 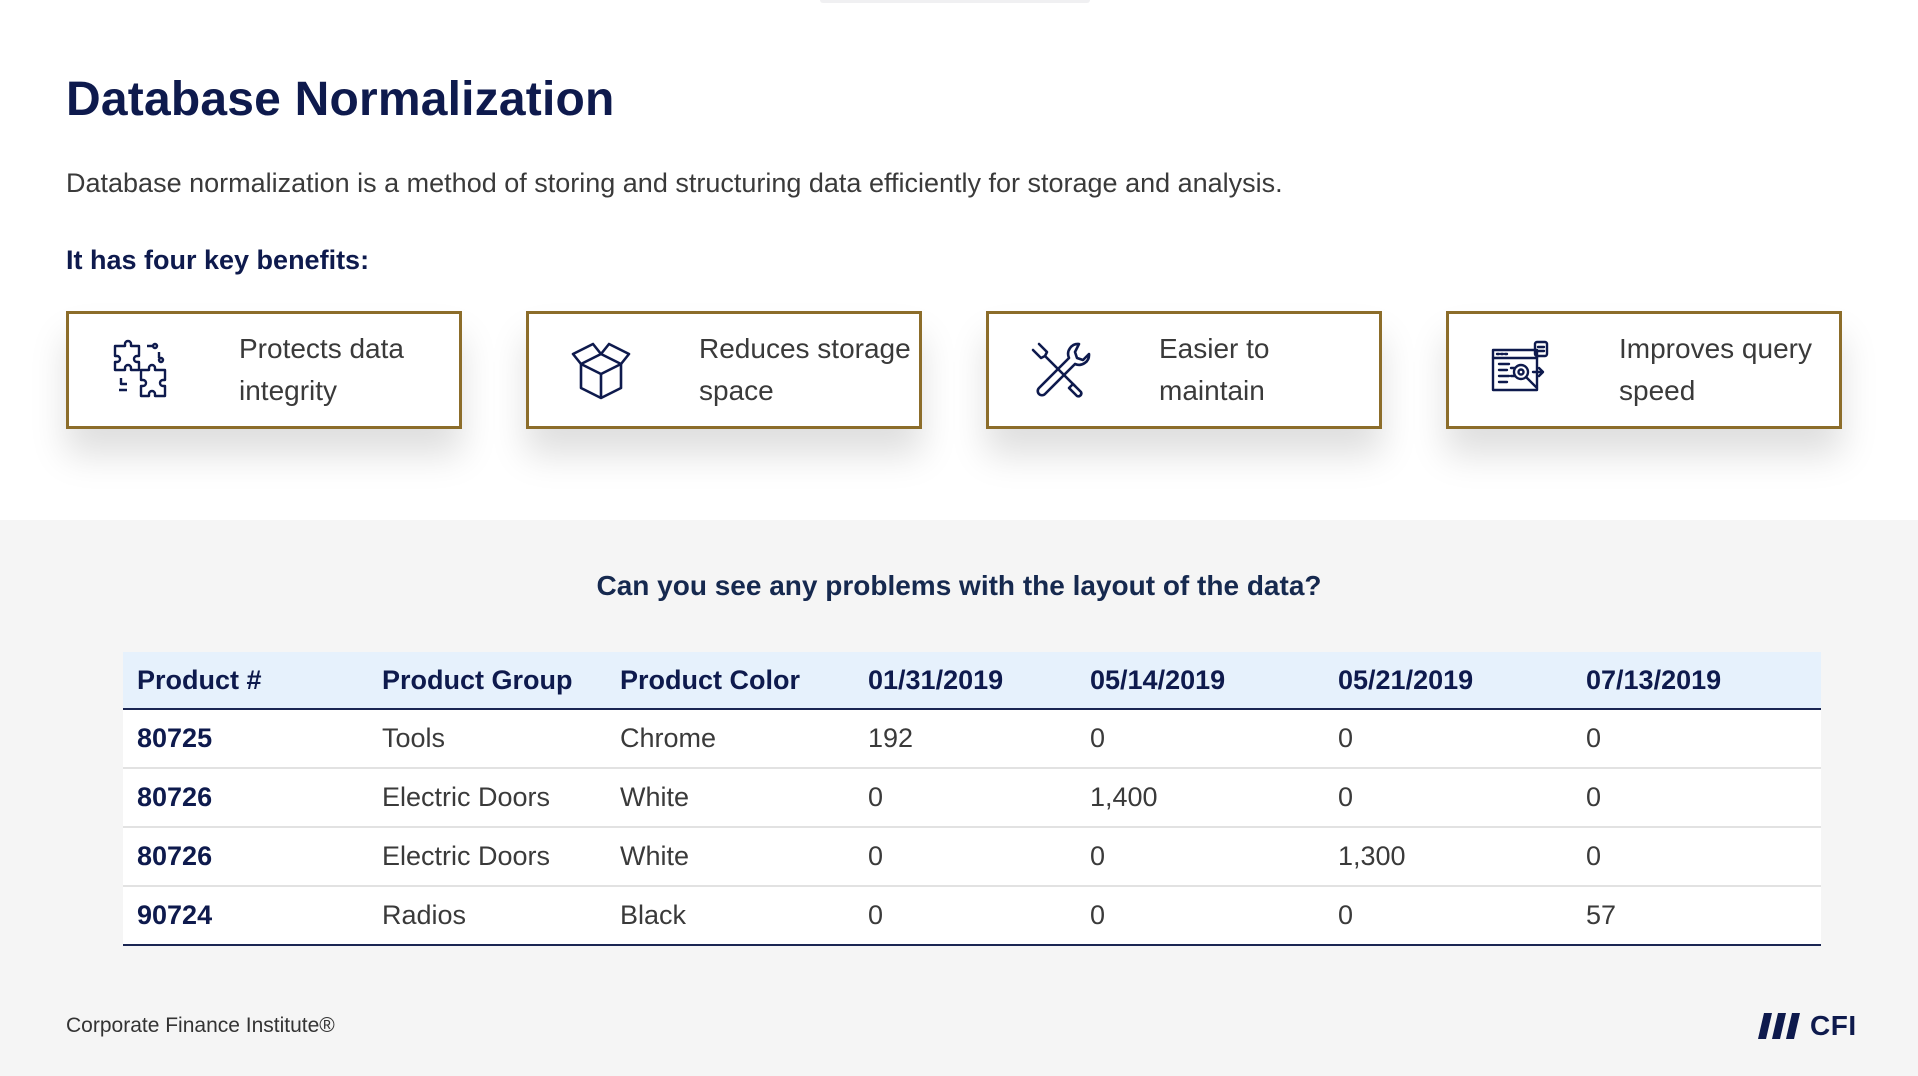 What do you see at coordinates (965, 681) in the screenshot?
I see `column-header: 01/31/2019` at bounding box center [965, 681].